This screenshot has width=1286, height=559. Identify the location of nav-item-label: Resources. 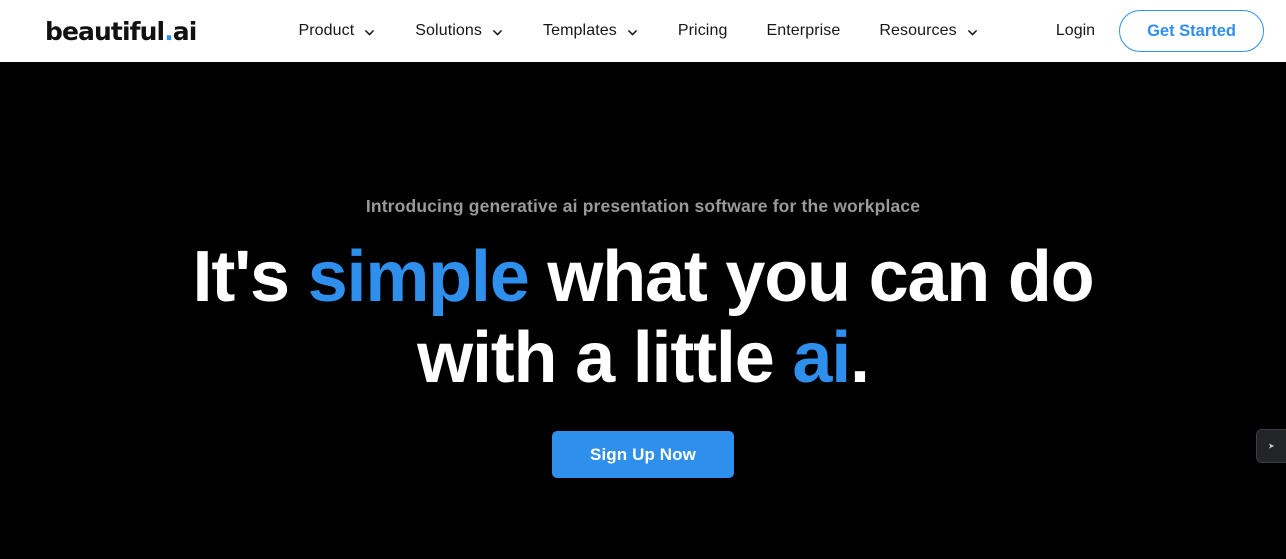
(918, 30).